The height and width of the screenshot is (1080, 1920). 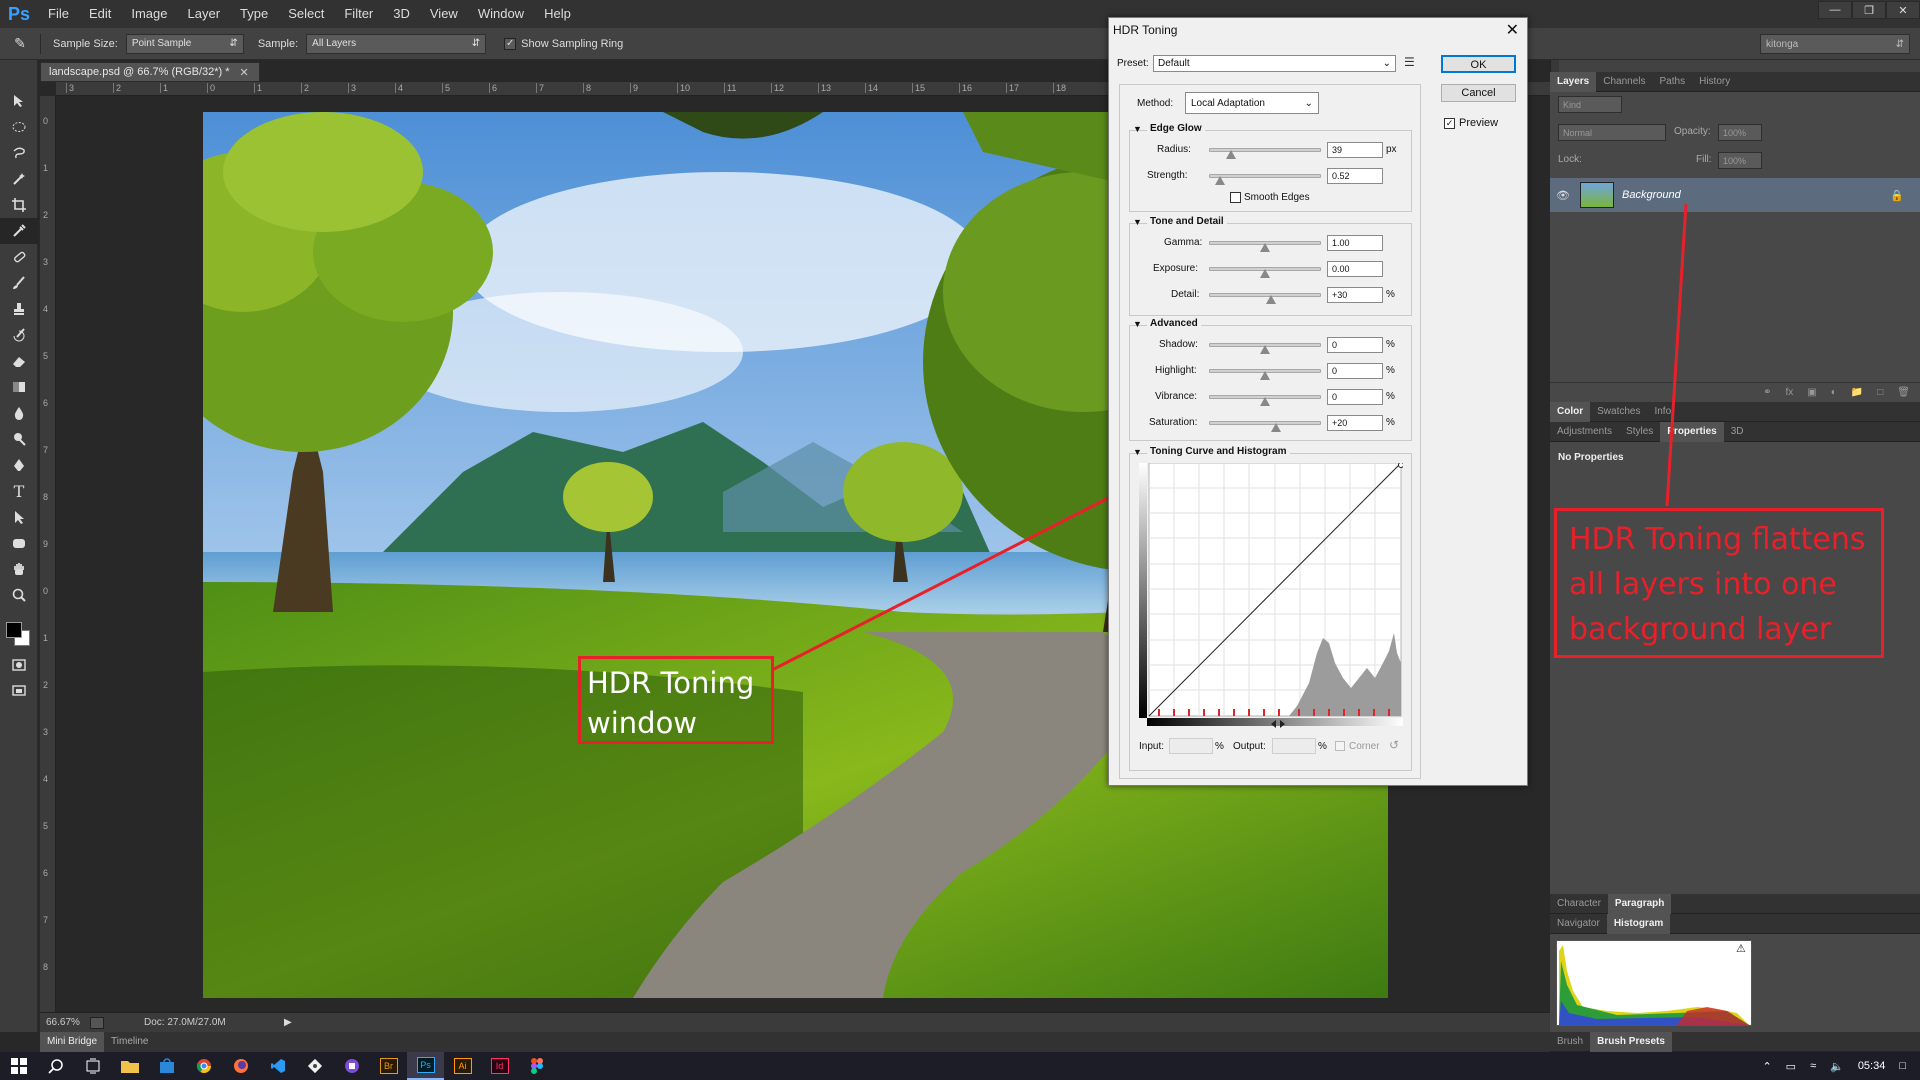 I want to click on status-menu-arrow-icon: ▶, so click(x=288, y=1022).